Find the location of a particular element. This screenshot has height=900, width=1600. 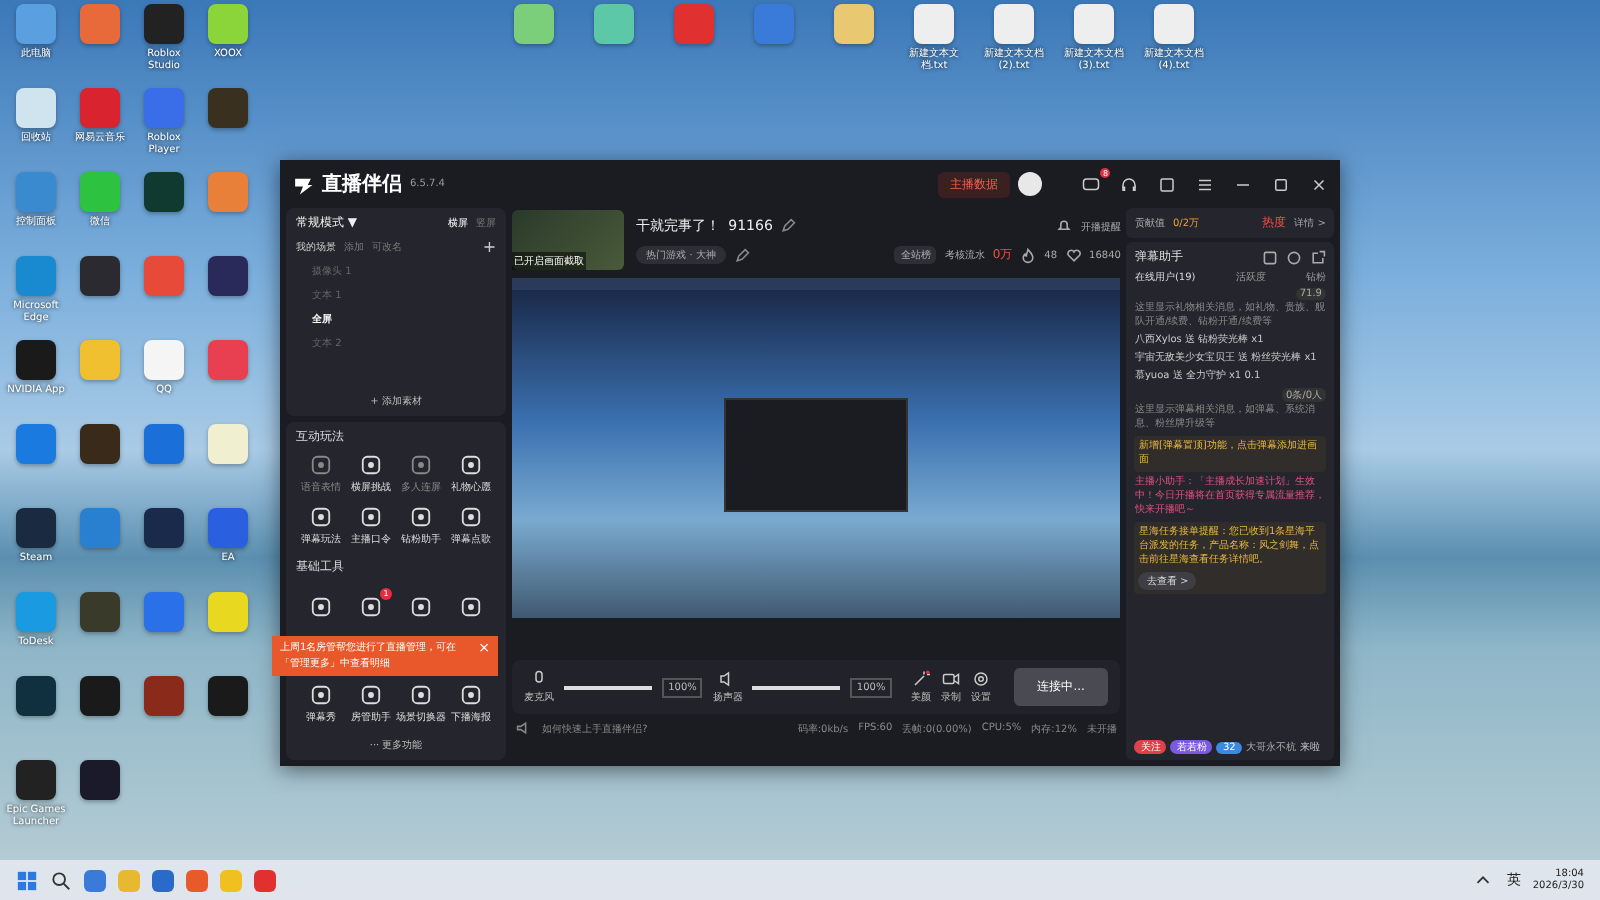

bell-icon is located at coordinates (1064, 226).